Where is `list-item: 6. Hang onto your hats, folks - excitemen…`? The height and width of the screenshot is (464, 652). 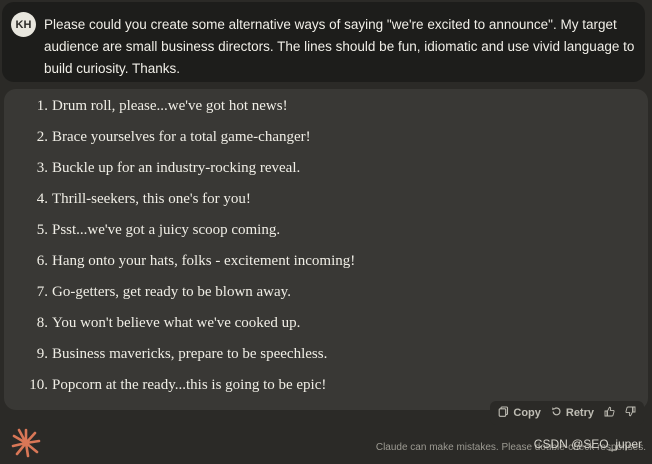 list-item: 6. Hang onto your hats, folks - excitemen… is located at coordinates (192, 261).